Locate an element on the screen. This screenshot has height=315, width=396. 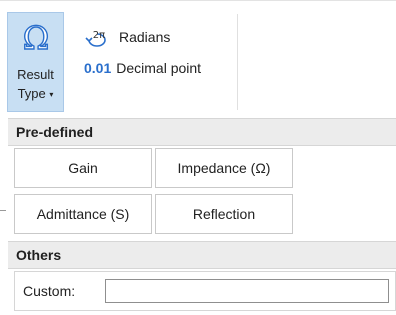
decimal-point-icon: 0.01 is located at coordinates (98, 68).